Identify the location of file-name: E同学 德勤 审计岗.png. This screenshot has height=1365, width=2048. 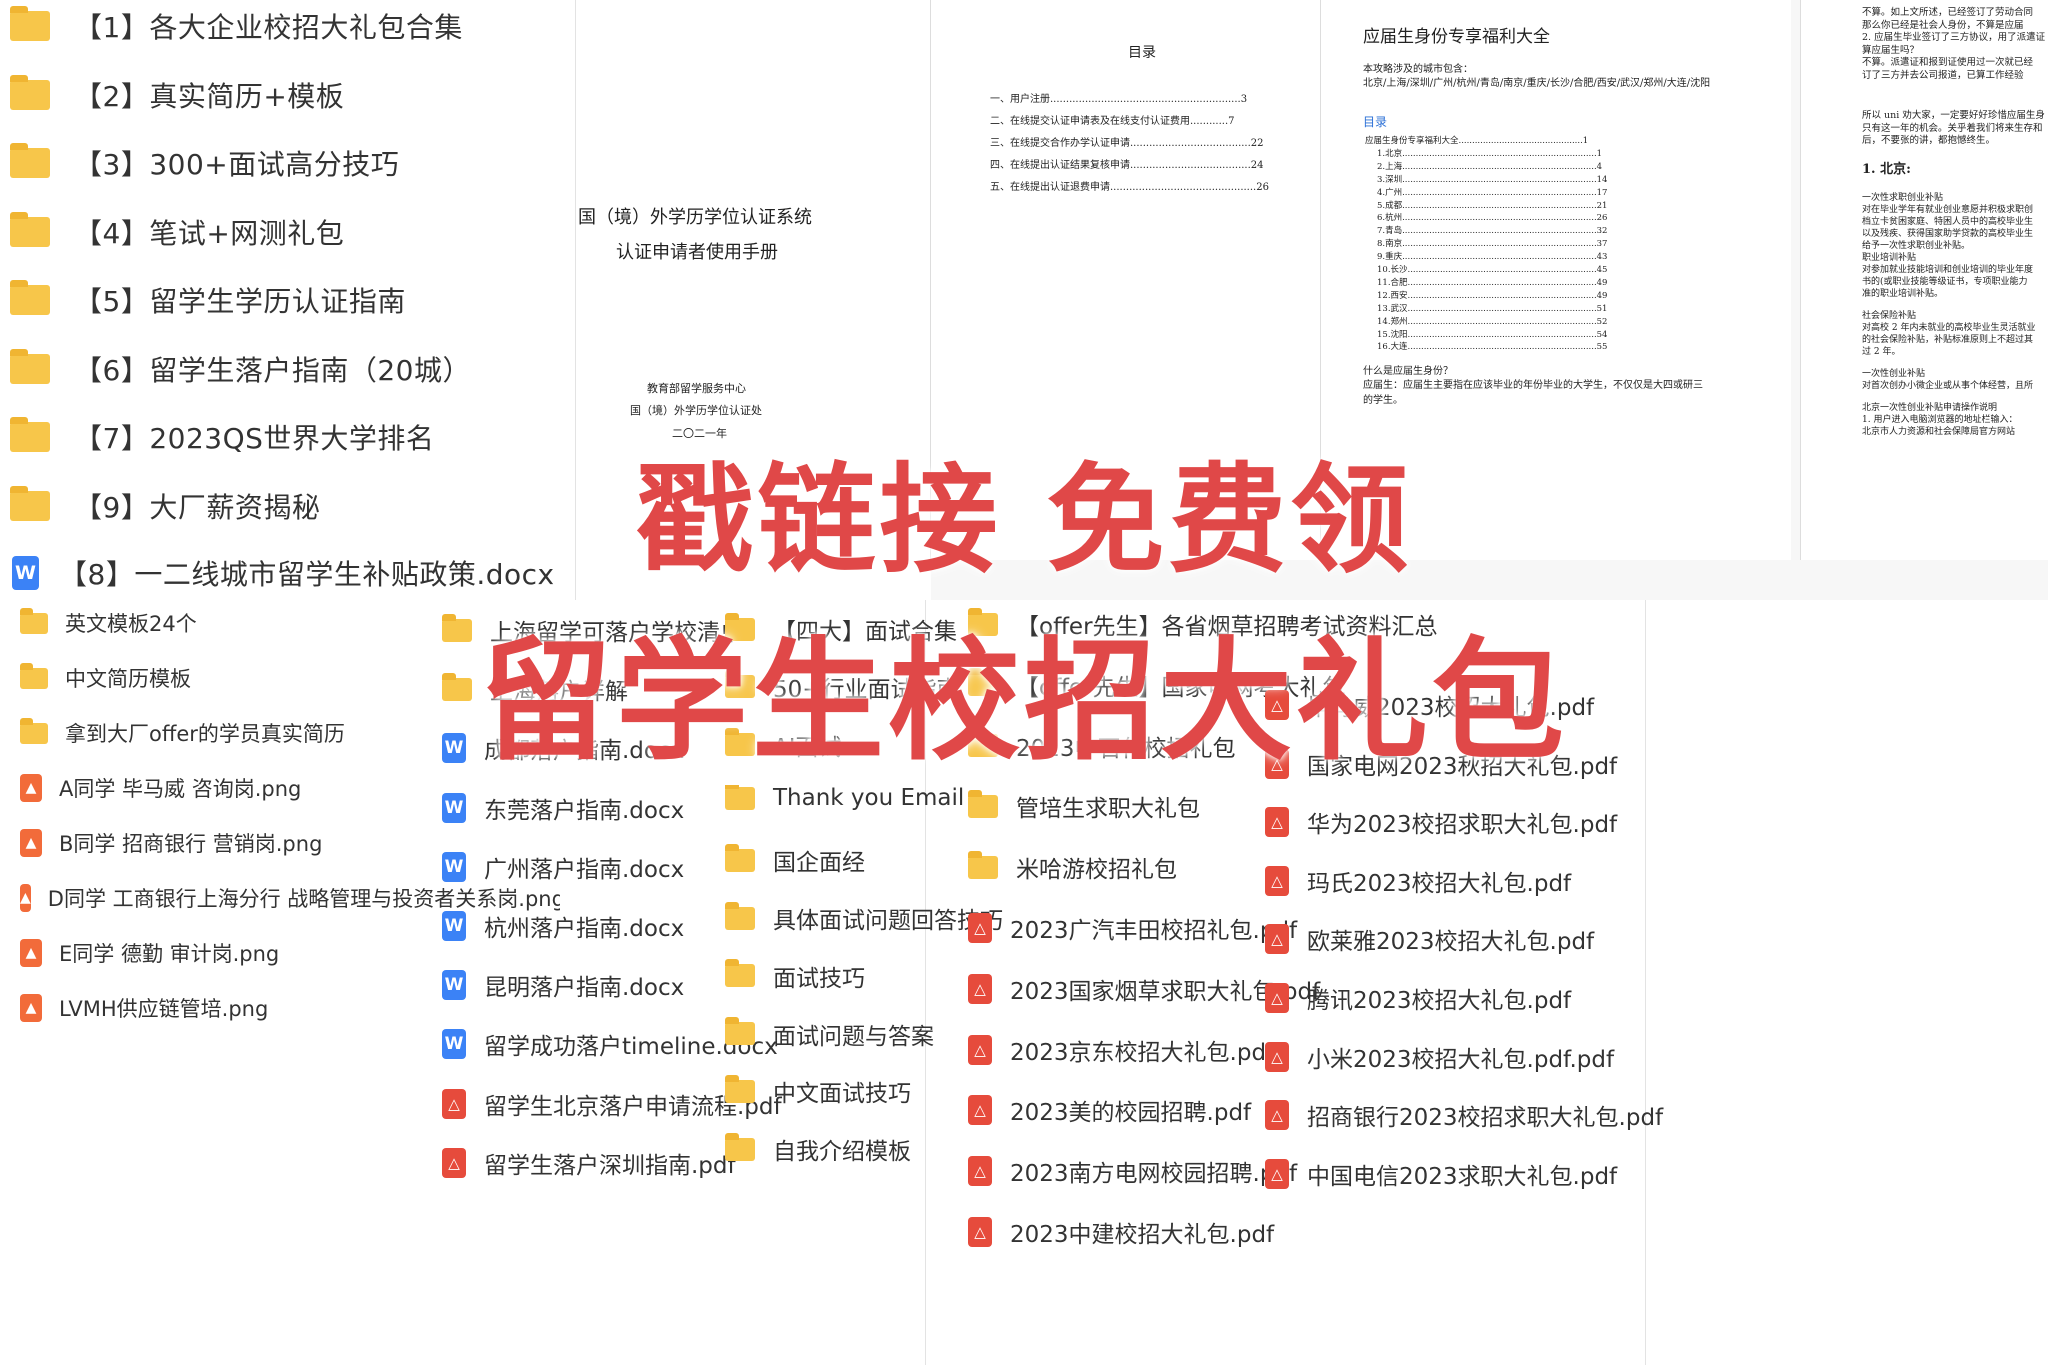
(169, 954).